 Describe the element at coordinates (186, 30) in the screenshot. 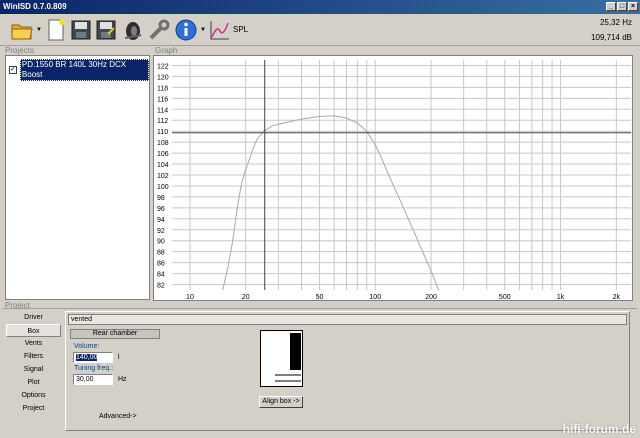

I see `info-icon` at that location.